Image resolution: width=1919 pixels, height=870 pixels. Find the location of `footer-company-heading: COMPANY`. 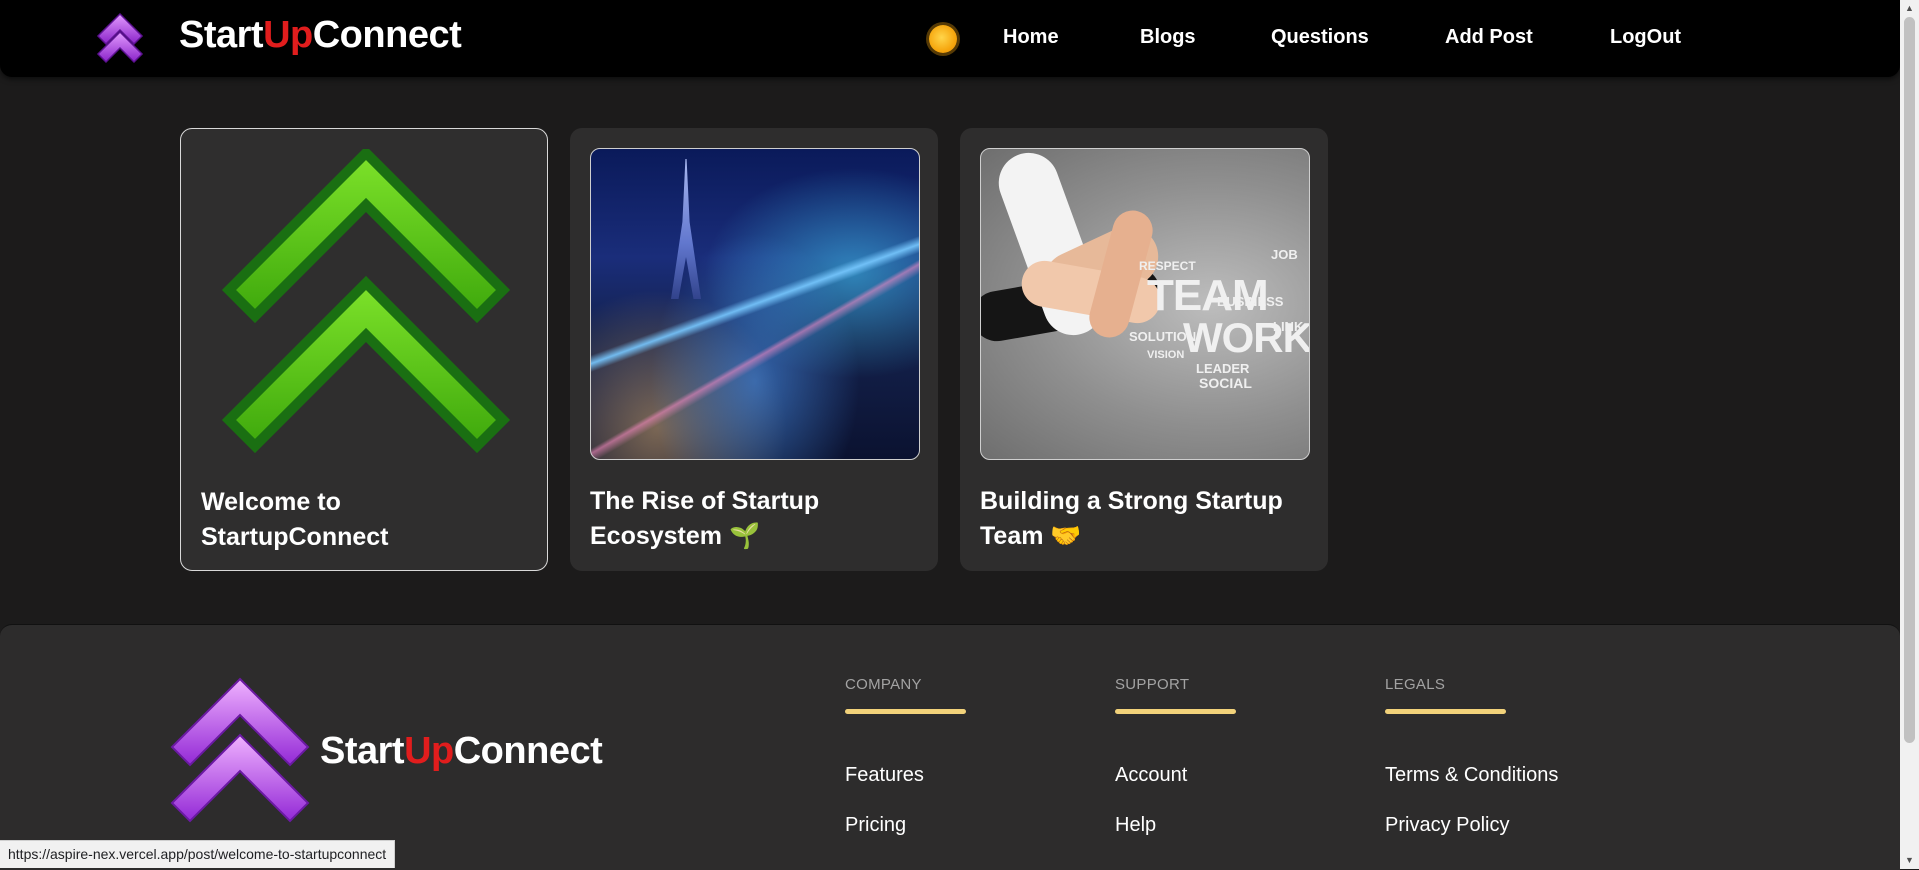

footer-company-heading: COMPANY is located at coordinates (883, 684).